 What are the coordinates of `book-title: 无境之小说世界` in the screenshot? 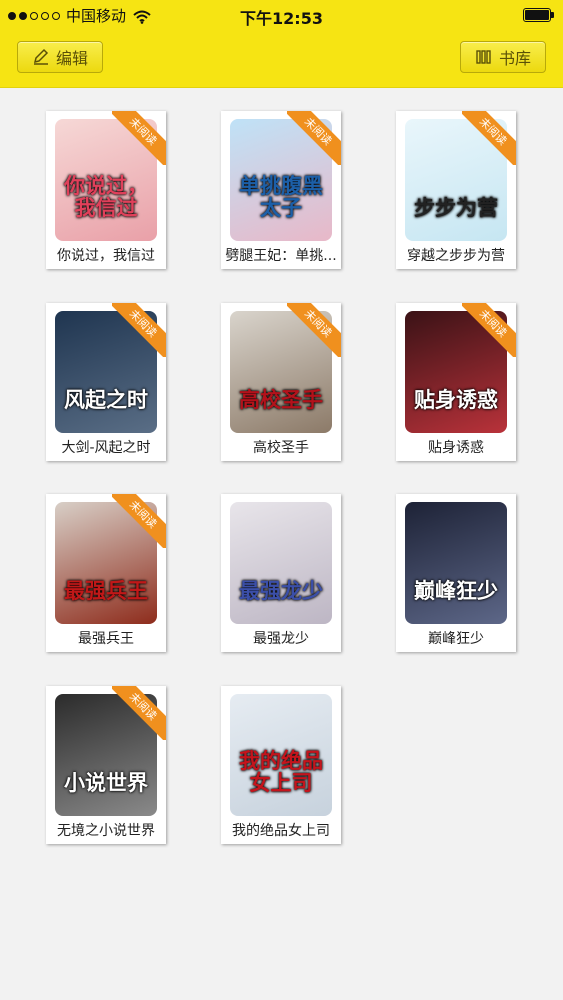 It's located at (106, 831).